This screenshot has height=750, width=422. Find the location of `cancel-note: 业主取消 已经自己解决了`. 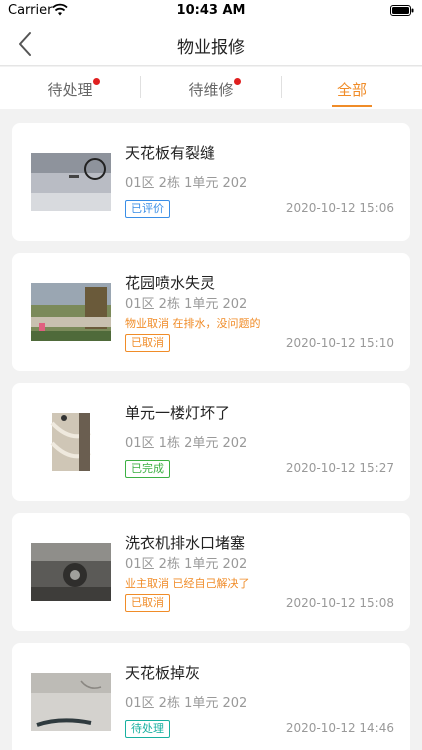

cancel-note: 业主取消 已经自己解决了 is located at coordinates (187, 583).